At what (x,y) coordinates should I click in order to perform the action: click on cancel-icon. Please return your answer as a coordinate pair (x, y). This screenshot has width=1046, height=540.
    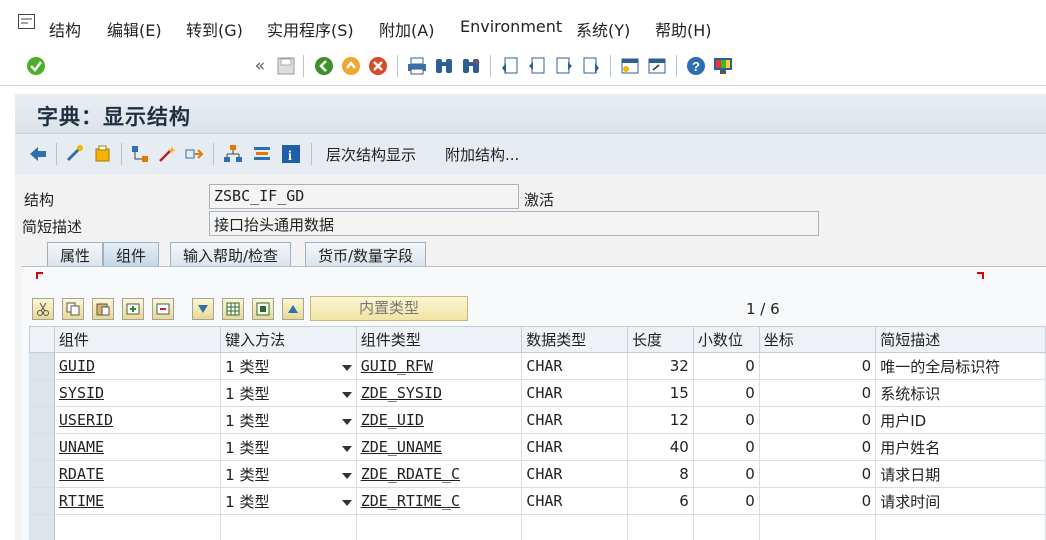
    Looking at the image, I should click on (378, 66).